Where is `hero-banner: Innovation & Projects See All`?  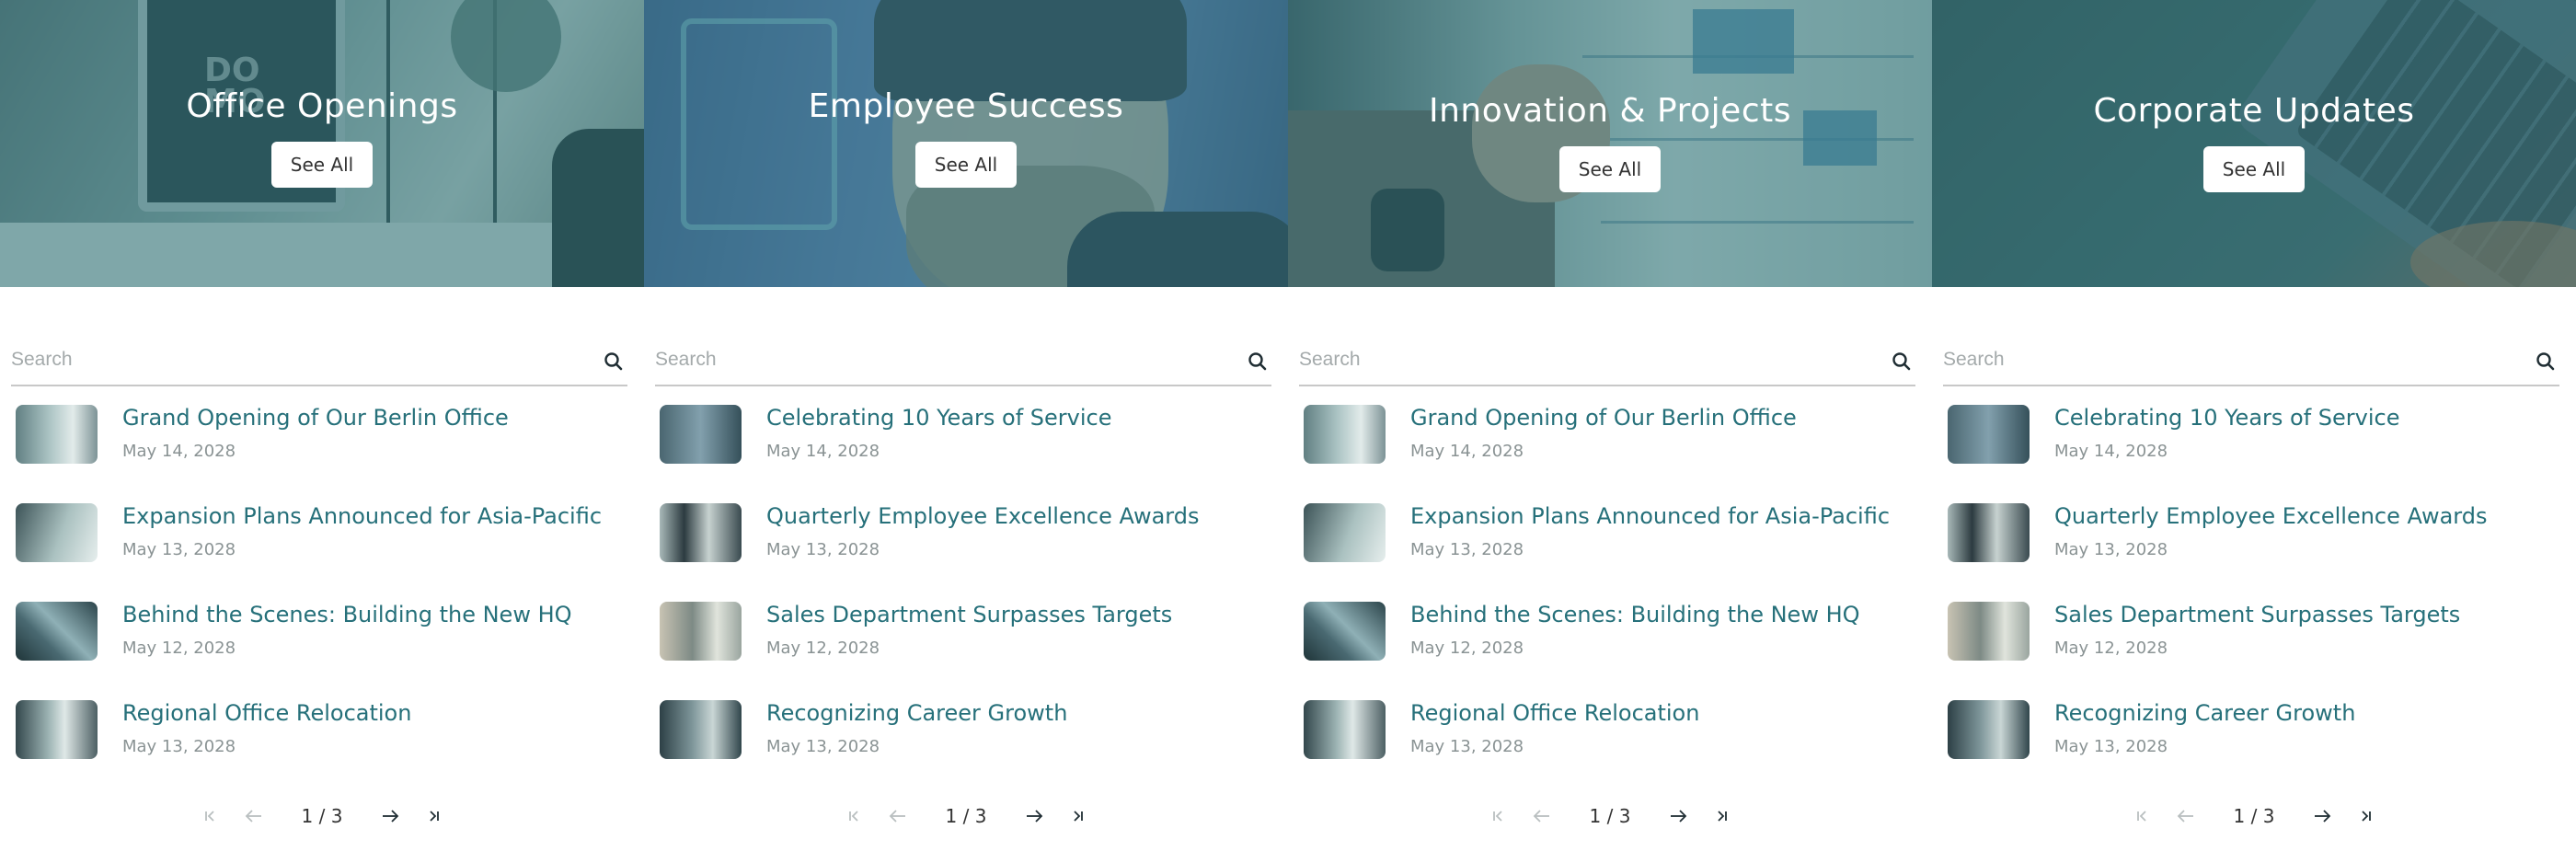
hero-banner: Innovation & Projects See All is located at coordinates (1610, 143).